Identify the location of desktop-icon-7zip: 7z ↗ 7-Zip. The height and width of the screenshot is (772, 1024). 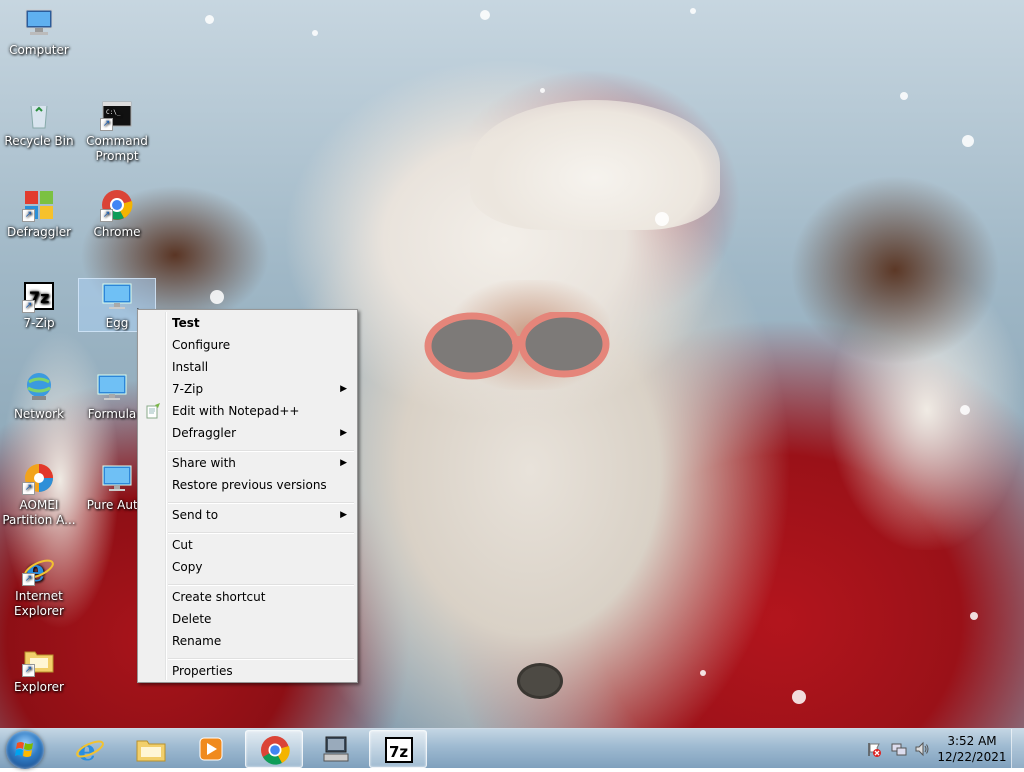
(39, 305).